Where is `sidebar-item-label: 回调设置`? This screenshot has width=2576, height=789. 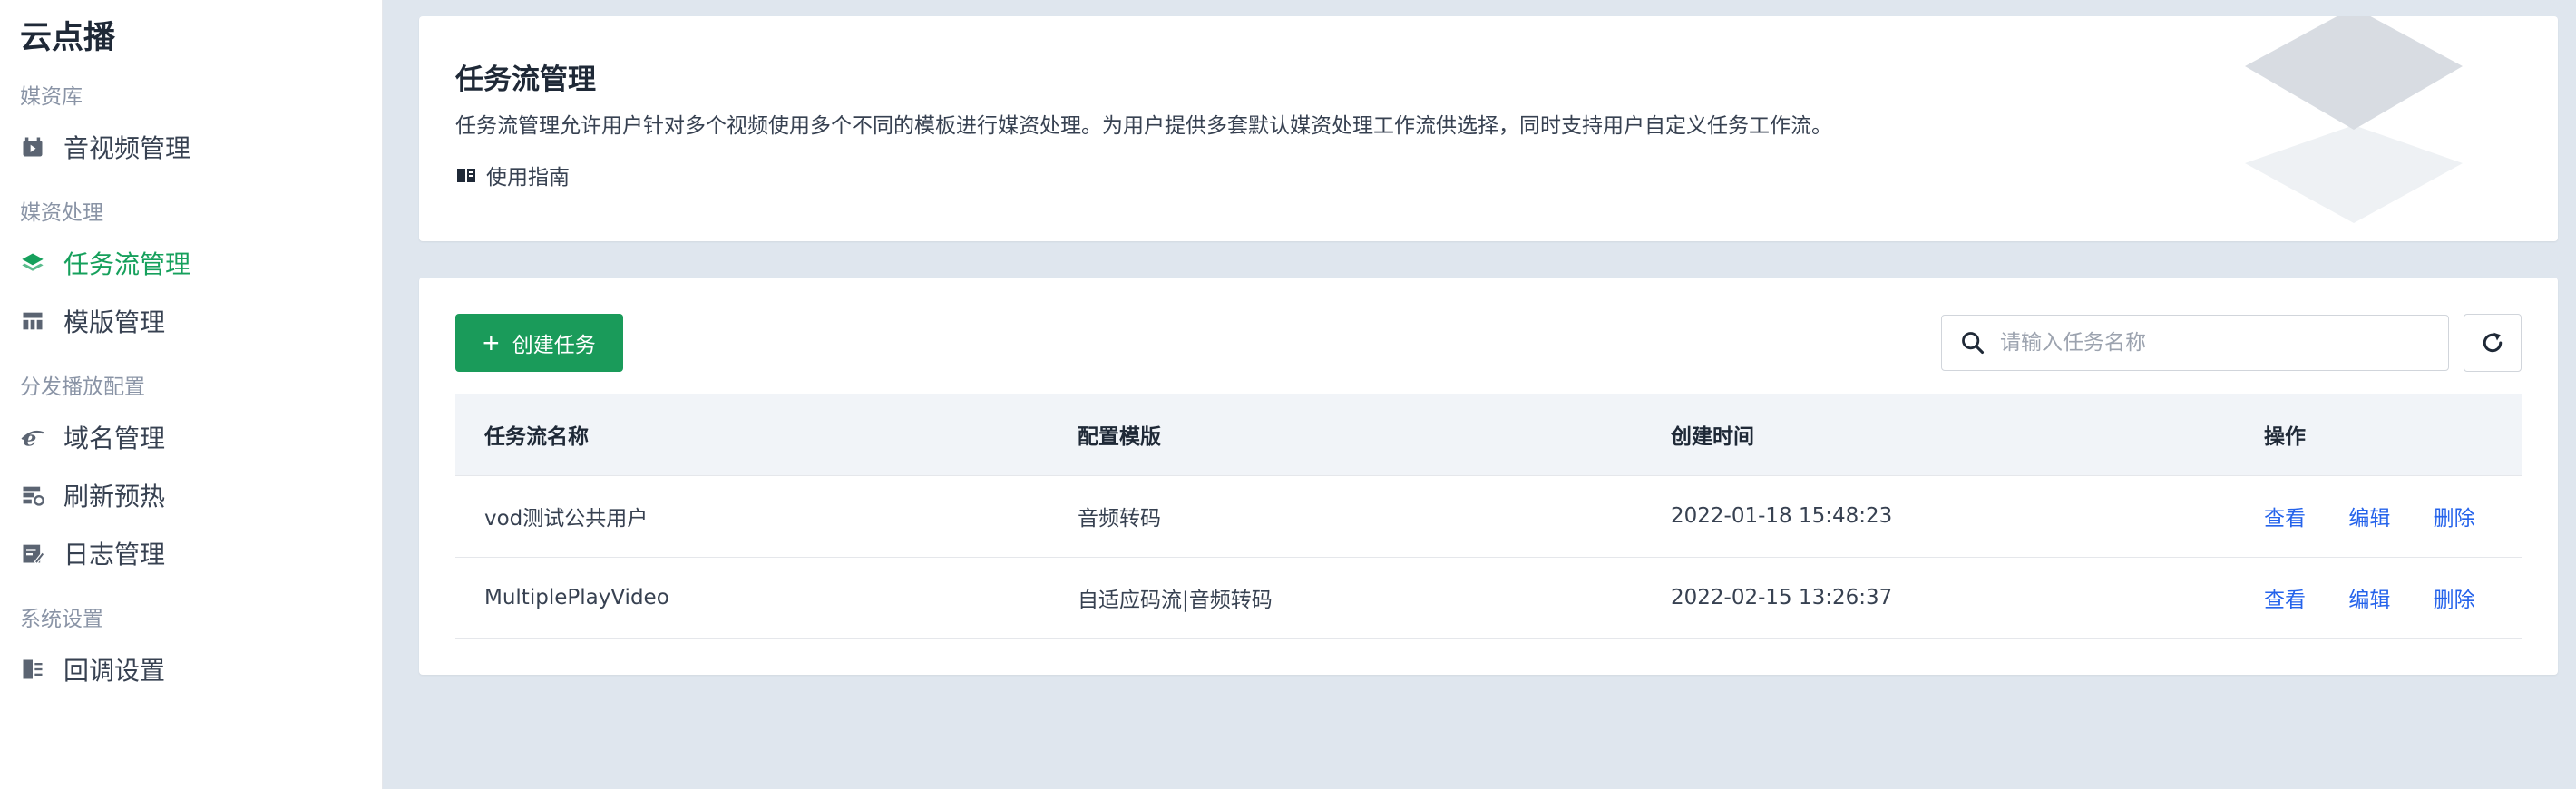
sidebar-item-label: 回调设置 is located at coordinates (114, 671).